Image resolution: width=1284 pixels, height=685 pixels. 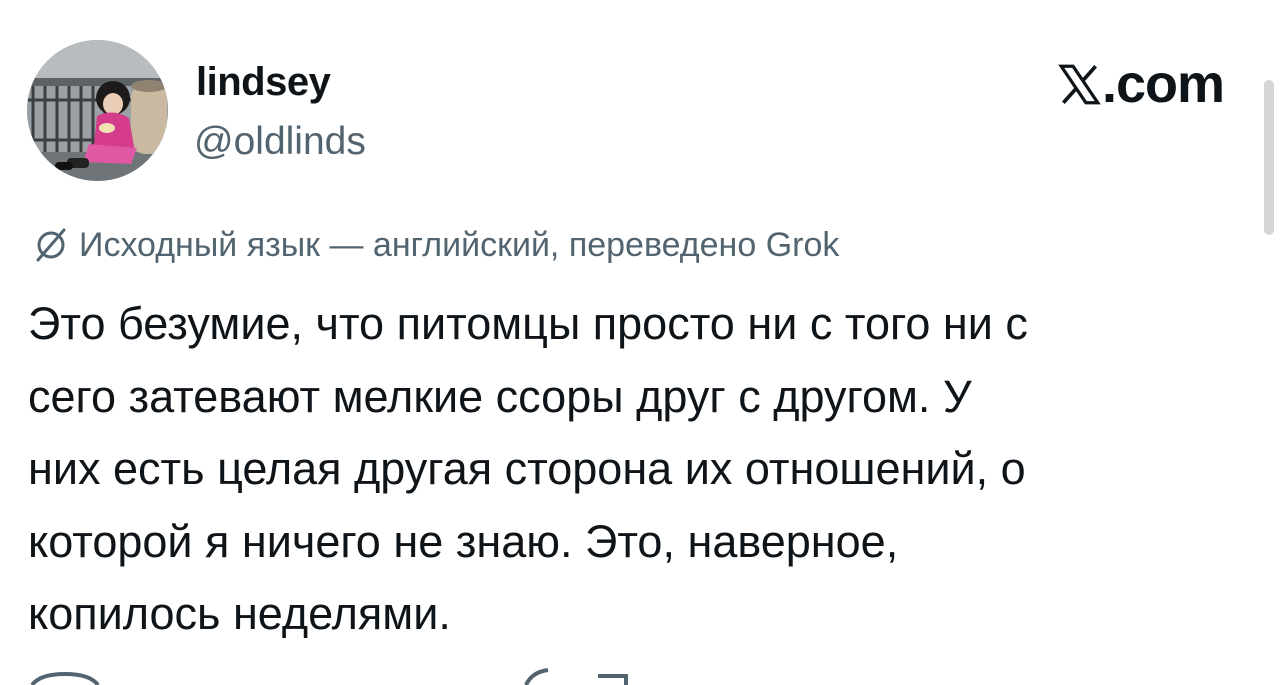 I want to click on scrollbar, so click(x=1269, y=157).